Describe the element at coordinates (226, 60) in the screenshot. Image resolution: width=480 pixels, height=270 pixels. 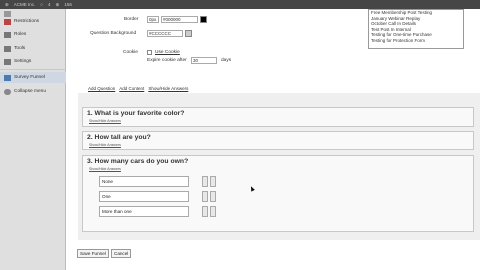
I see `expire-unit-label: days` at that location.